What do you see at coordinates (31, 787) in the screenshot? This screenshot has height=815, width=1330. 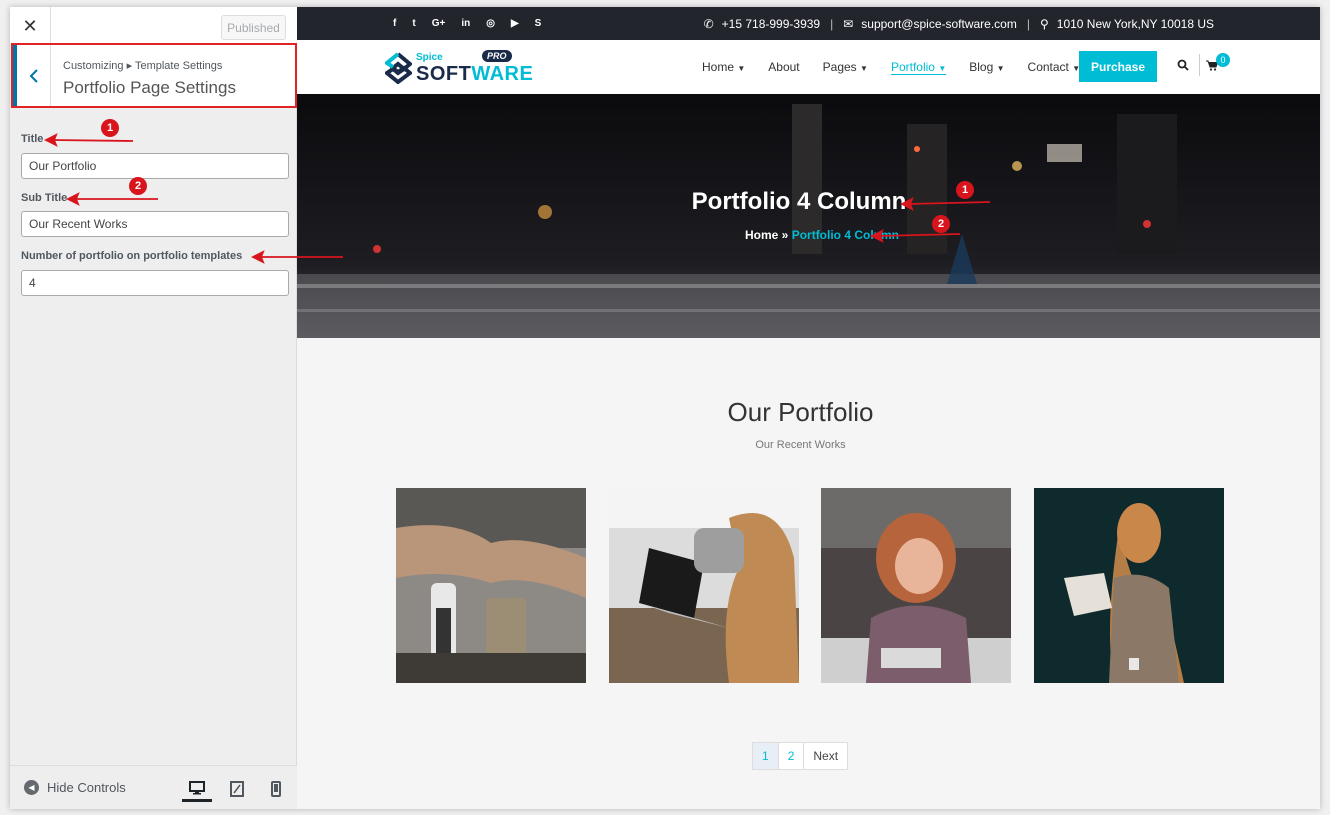 I see `hide-arrow-icon: ◀` at bounding box center [31, 787].